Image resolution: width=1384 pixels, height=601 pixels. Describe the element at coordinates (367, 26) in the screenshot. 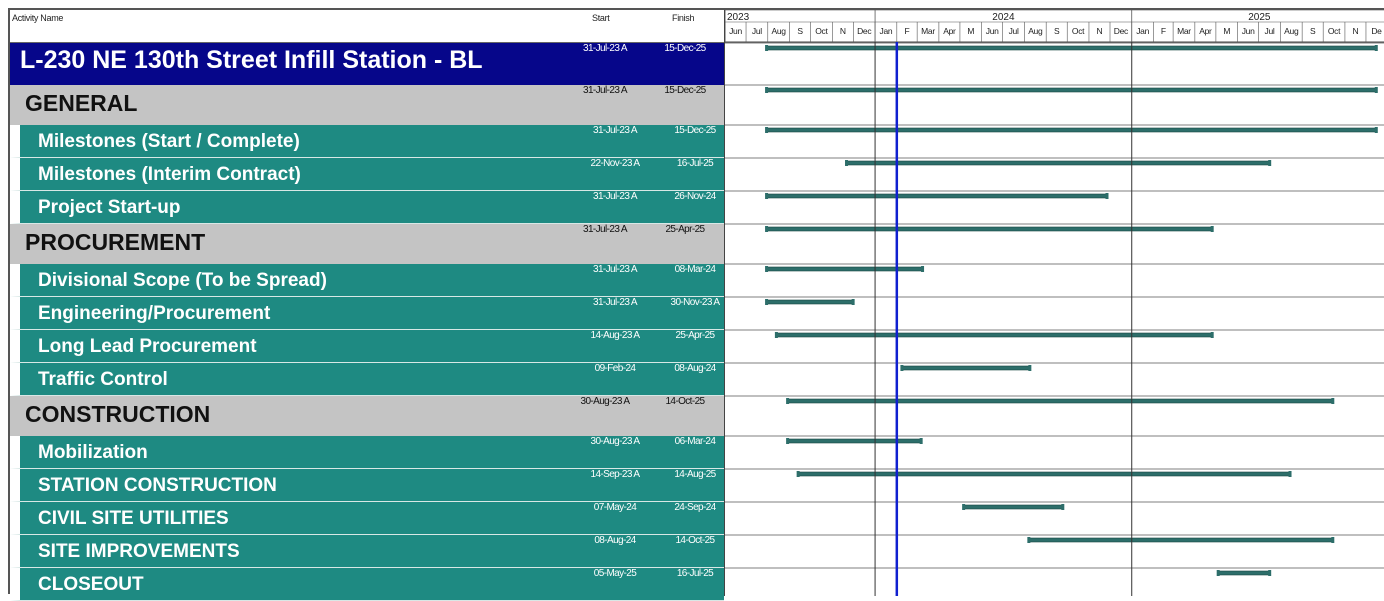

I see `column-header: Activity Name Start Finish` at that location.